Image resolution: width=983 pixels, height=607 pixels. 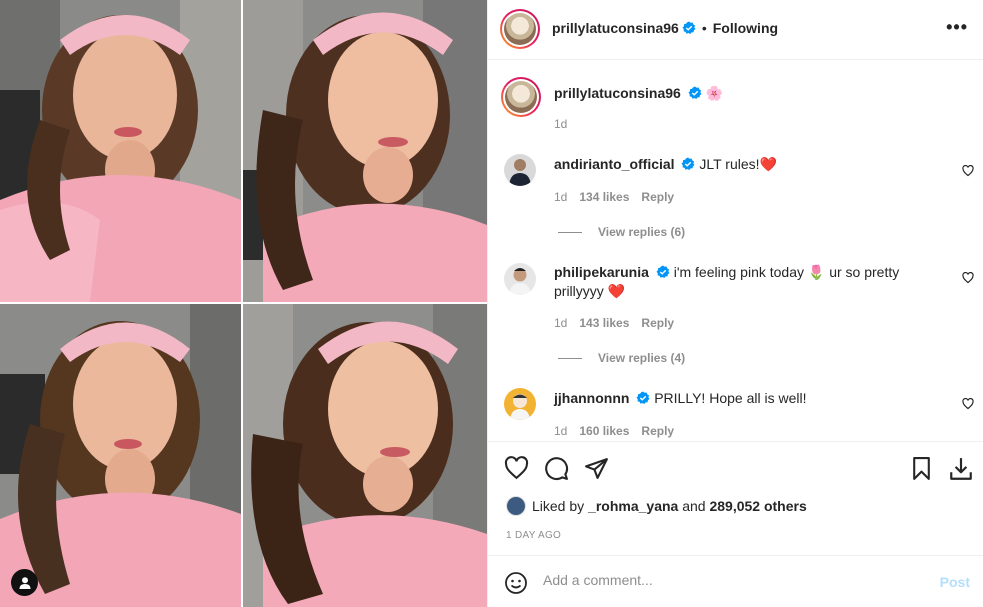 I want to click on comment-text: JLT rules!❤️, so click(x=738, y=164).